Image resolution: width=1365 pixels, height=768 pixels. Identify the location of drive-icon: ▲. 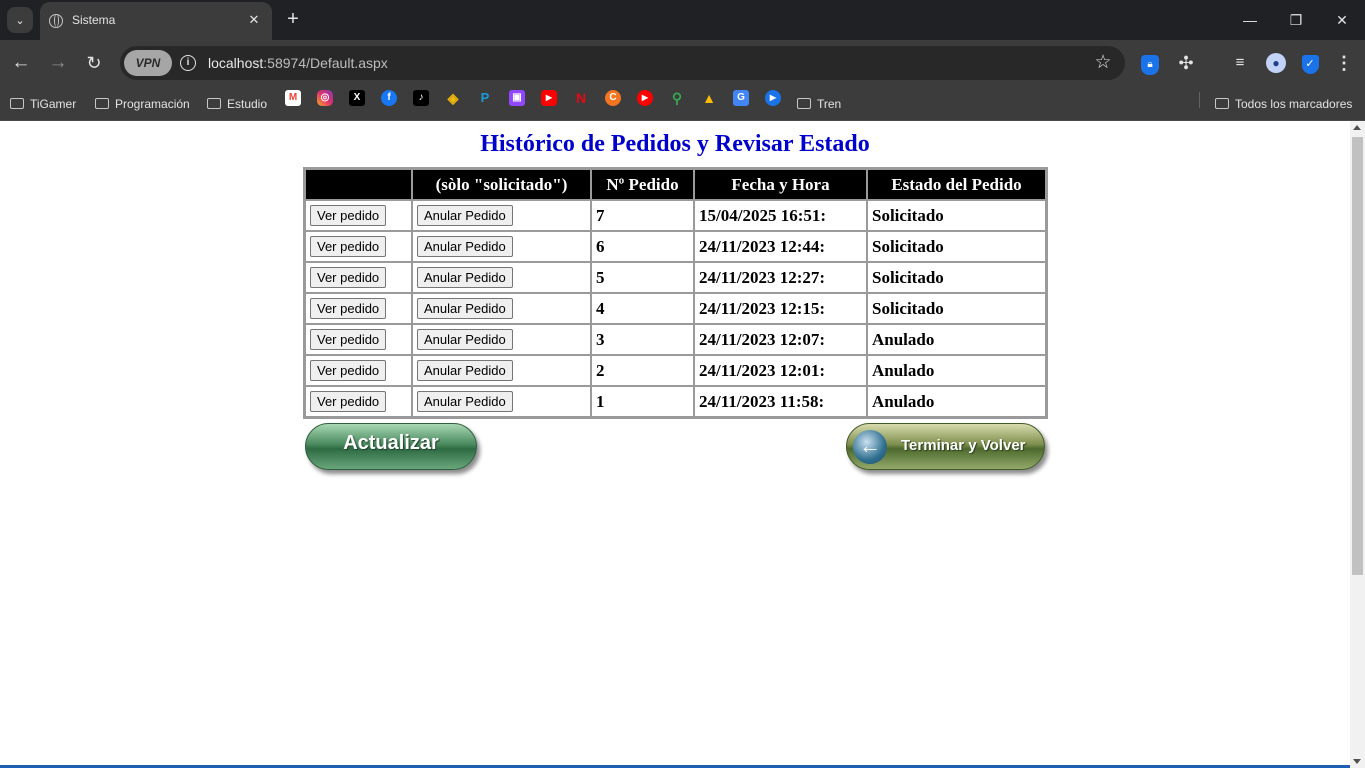
(709, 98).